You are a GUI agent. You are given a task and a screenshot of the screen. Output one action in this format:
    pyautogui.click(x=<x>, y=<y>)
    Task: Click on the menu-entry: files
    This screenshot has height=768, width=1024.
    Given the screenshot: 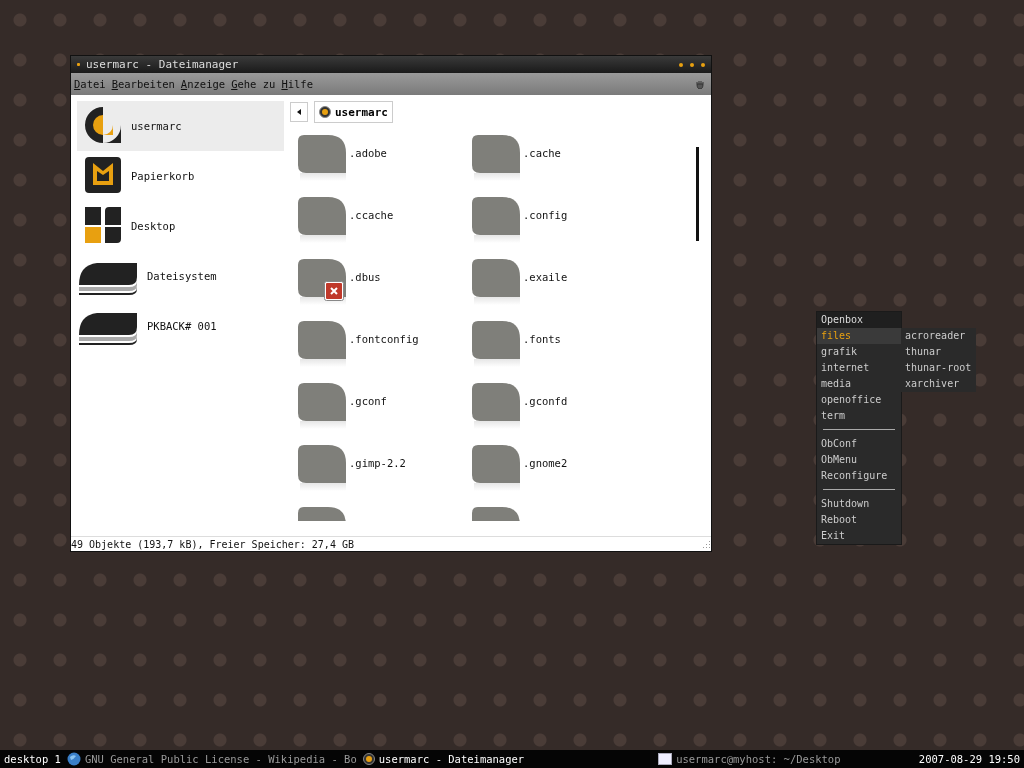 What is the action you would take?
    pyautogui.click(x=859, y=336)
    